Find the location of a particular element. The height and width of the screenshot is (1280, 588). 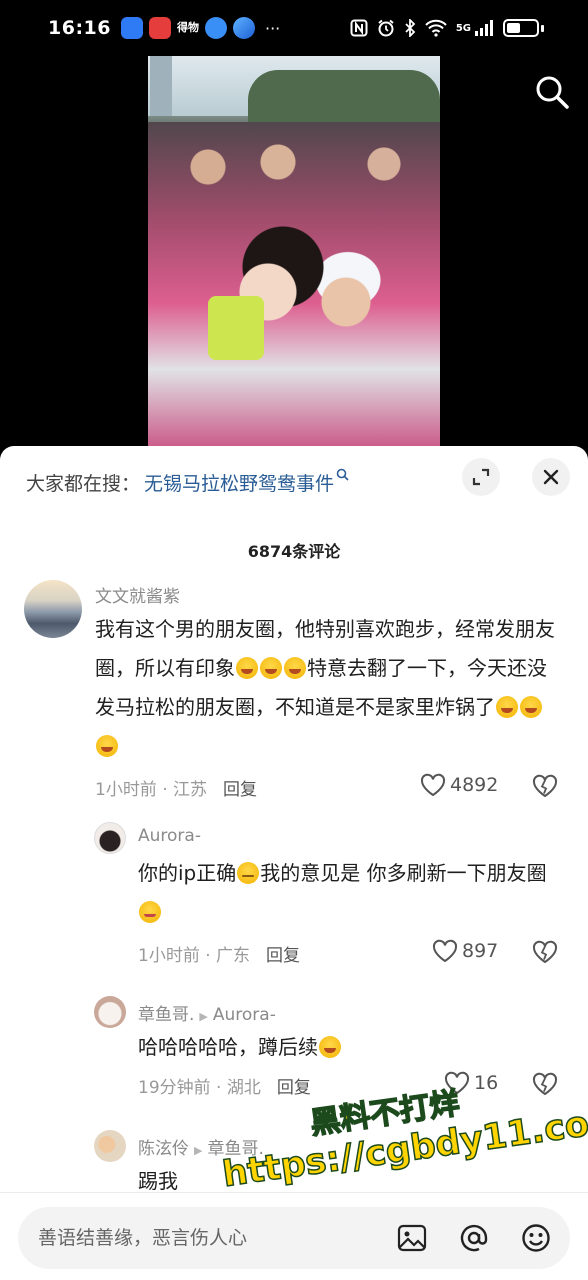

wifi-icon is located at coordinates (436, 28).